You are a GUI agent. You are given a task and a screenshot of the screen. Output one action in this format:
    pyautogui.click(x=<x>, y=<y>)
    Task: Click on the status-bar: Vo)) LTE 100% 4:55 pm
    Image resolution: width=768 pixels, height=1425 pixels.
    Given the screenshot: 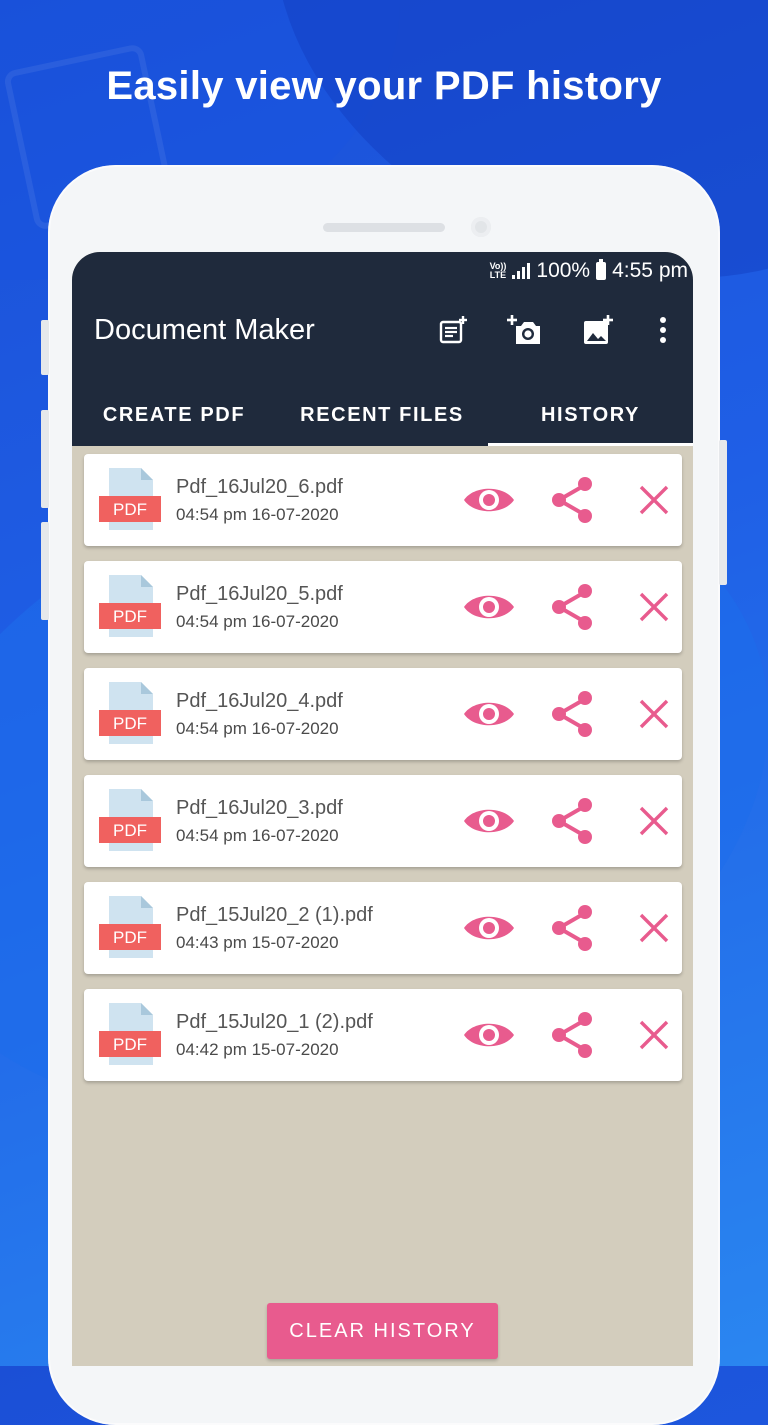 What is the action you would take?
    pyautogui.click(x=589, y=271)
    